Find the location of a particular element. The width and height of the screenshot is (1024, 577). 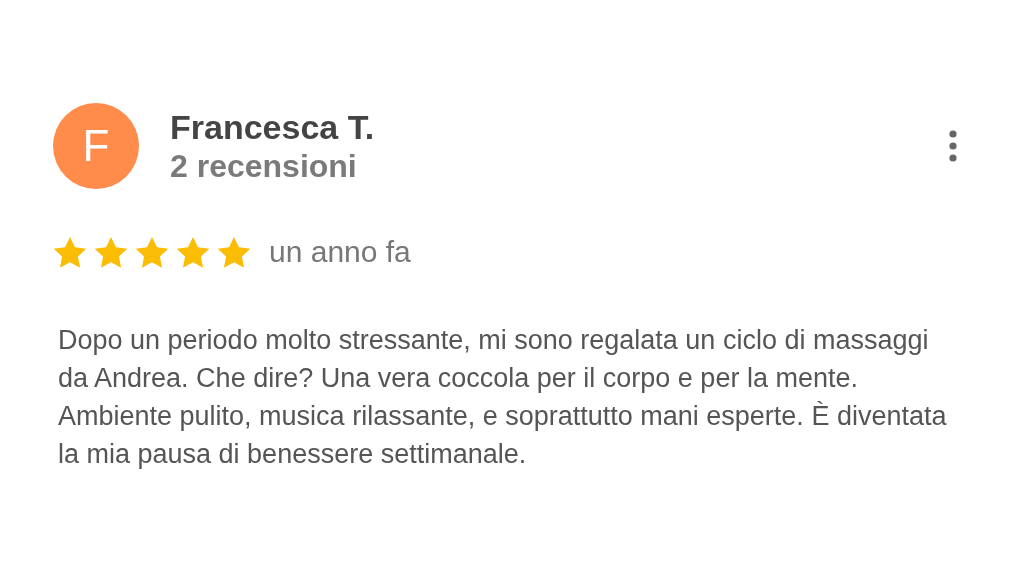

review-count: 2 recensioni is located at coordinates (264, 166).